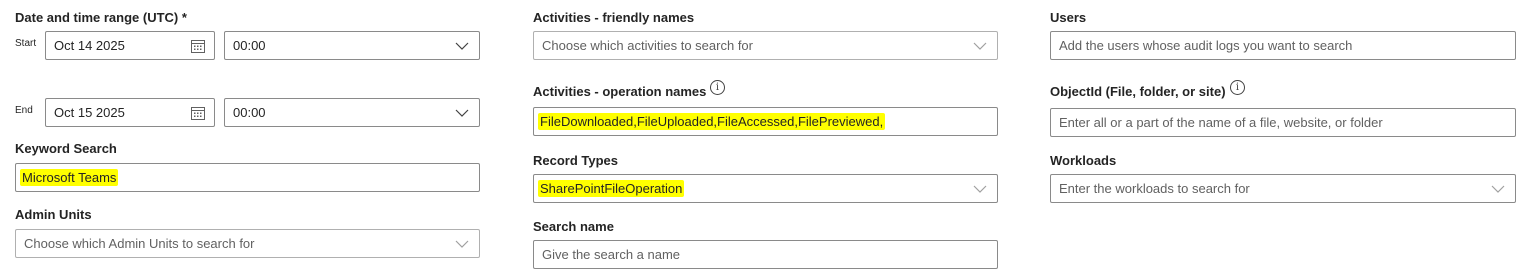 The width and height of the screenshot is (1527, 273). I want to click on keyword-search-input: Microsoft Teams, so click(247, 177).